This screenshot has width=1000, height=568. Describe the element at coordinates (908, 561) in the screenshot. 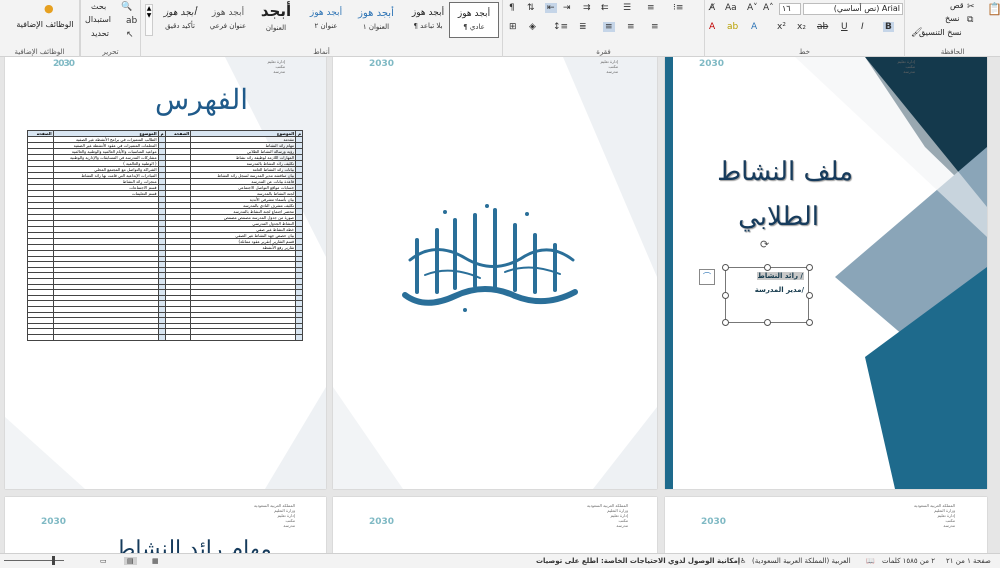

I see `word-count: ٢ من ١٥٨٥ كلمات` at that location.